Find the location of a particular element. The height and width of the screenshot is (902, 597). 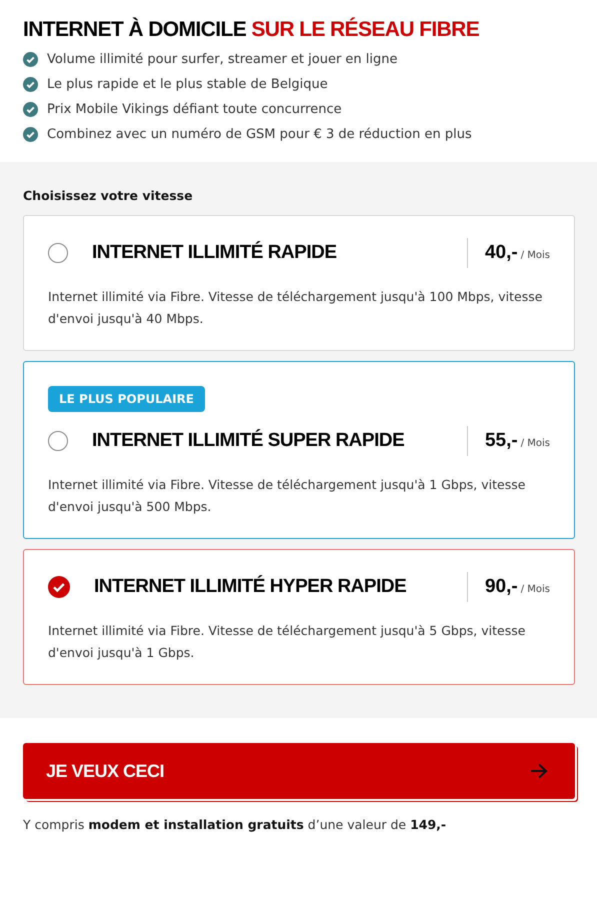

plan-description: Internet illimité via Fibre. Vitesse de téléchargement jusqu'à 1 Gbps, vitesse d'envoi jusqu'à 500 Mbps. is located at coordinates (287, 496).